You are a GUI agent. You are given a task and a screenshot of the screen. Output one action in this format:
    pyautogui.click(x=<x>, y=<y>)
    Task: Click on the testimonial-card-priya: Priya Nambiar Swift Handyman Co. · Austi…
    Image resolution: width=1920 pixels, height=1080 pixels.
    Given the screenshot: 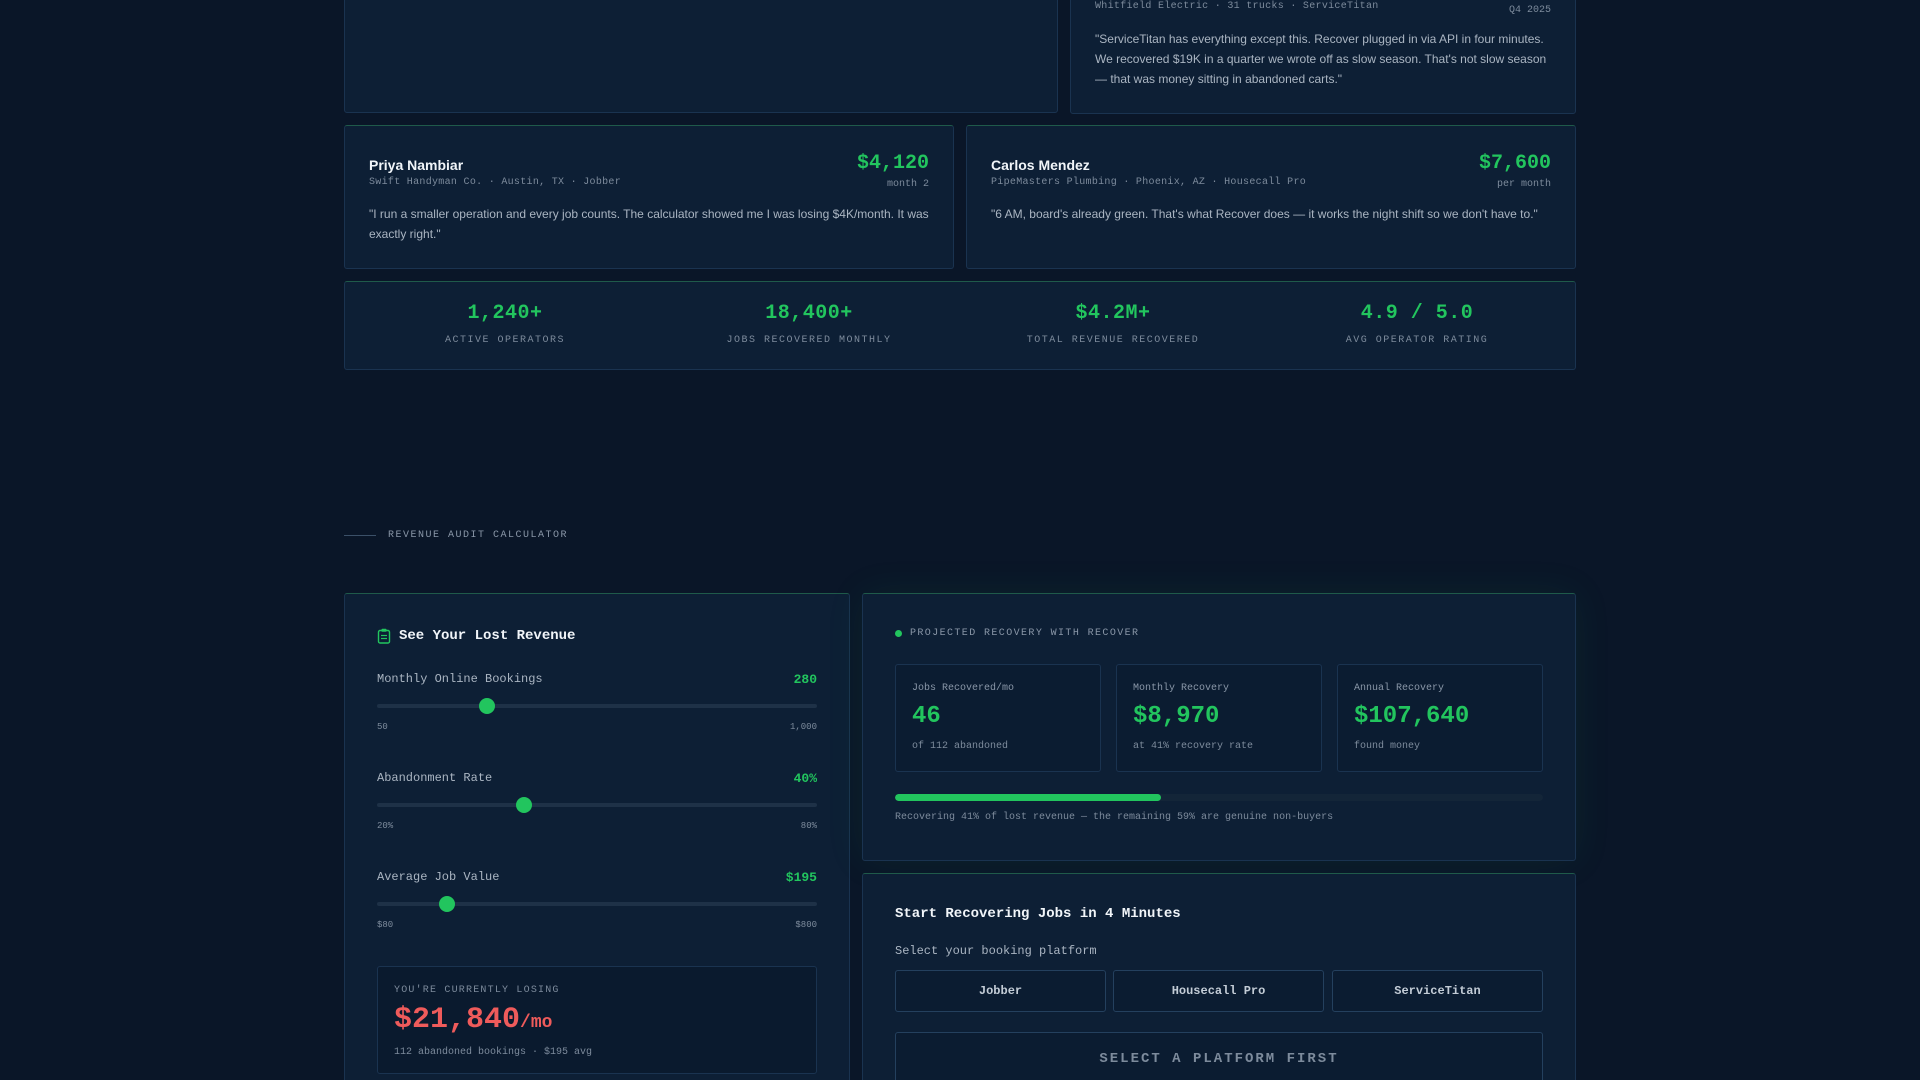 What is the action you would take?
    pyautogui.click(x=649, y=197)
    